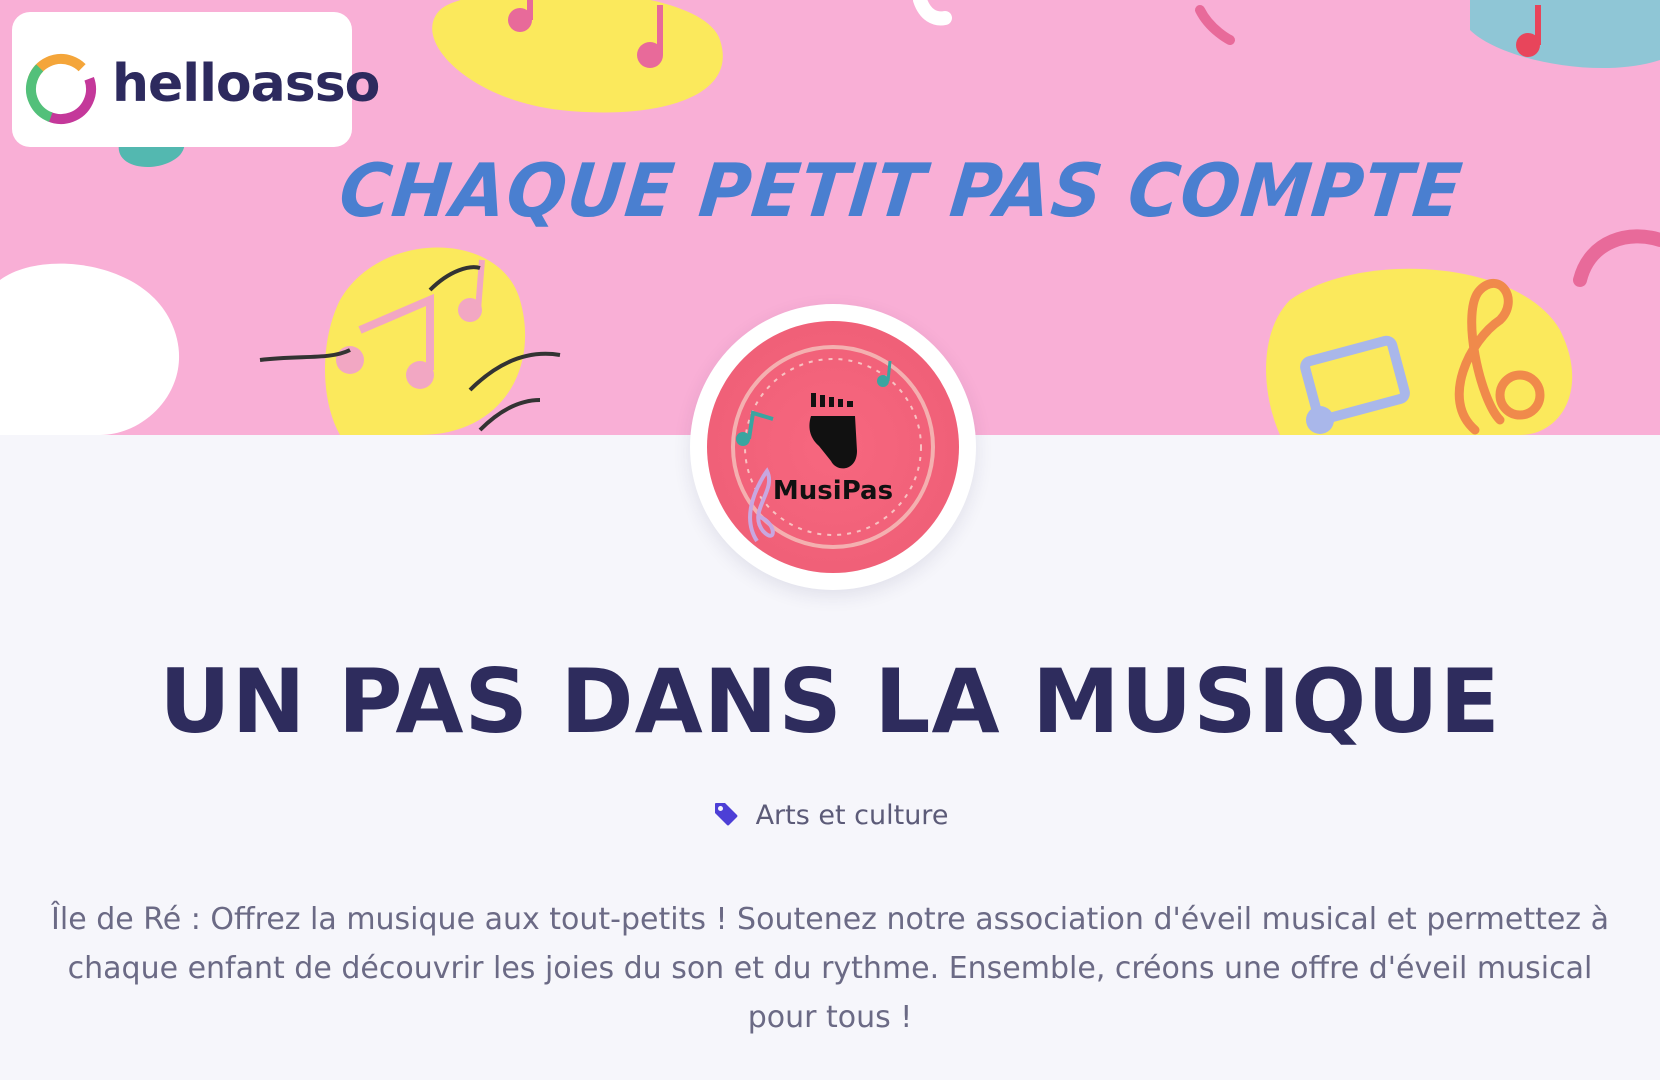 The height and width of the screenshot is (1080, 1660). I want to click on avatar-label: MusiPas, so click(833, 491).